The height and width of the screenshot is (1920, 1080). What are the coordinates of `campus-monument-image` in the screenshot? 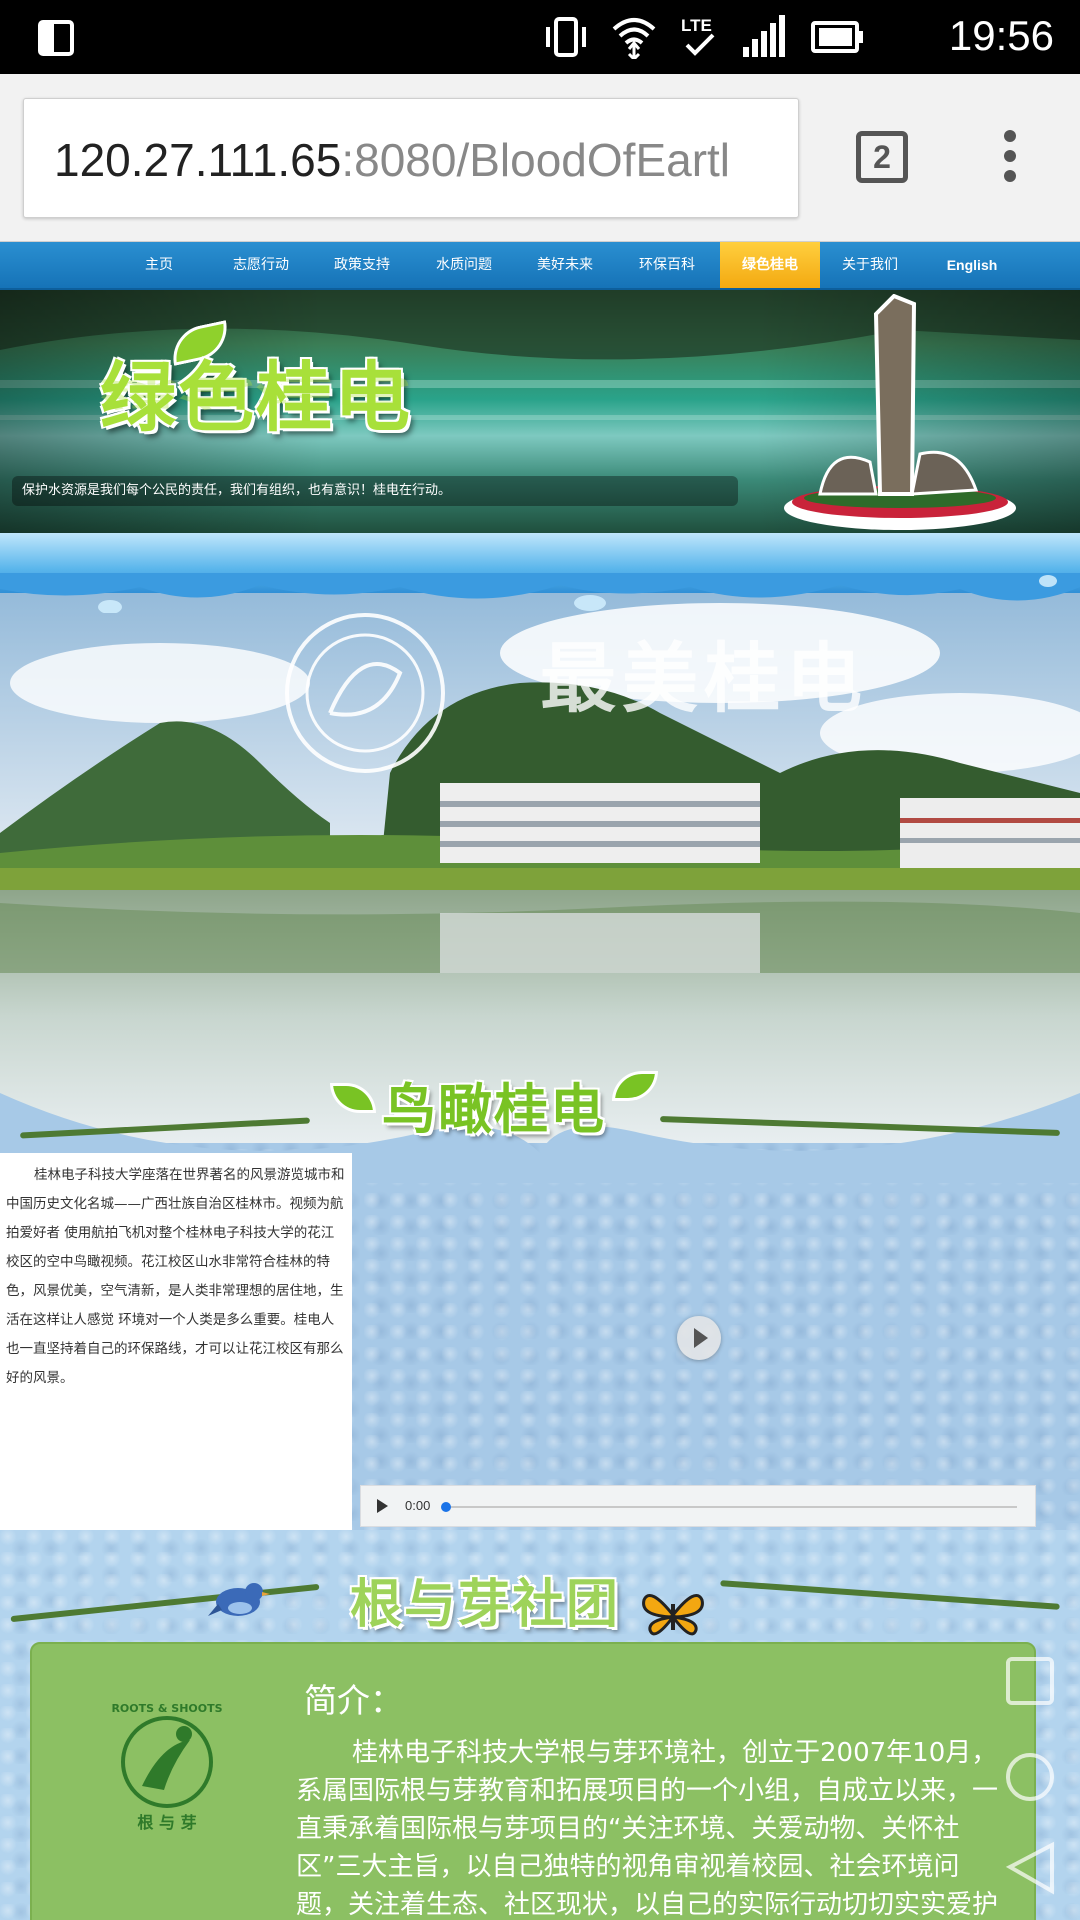 It's located at (900, 412).